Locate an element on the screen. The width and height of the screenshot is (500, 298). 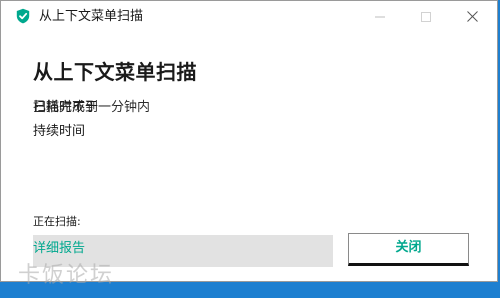
close-button: 关闭 is located at coordinates (408, 249).